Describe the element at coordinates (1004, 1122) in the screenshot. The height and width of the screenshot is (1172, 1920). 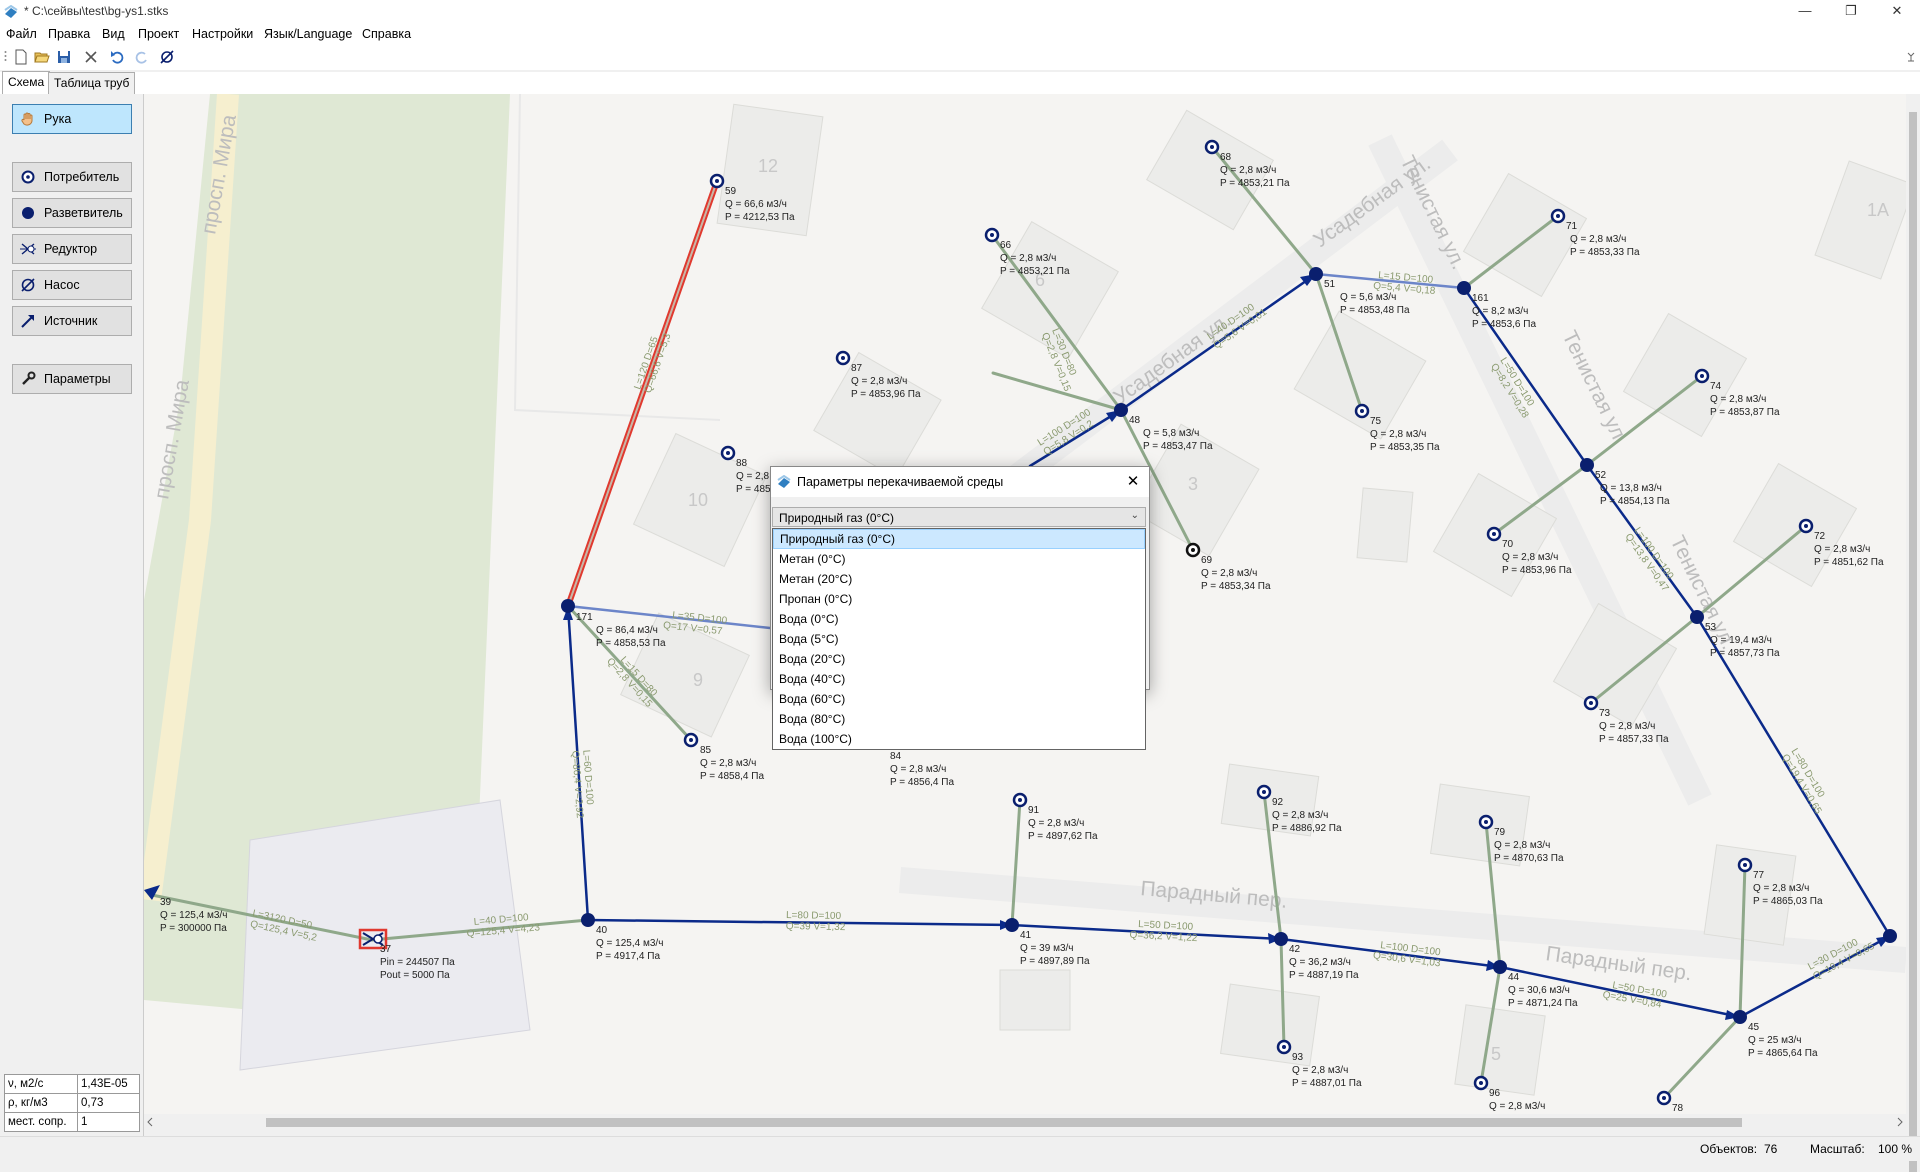
I see `horizontal-scroll-thumb` at that location.